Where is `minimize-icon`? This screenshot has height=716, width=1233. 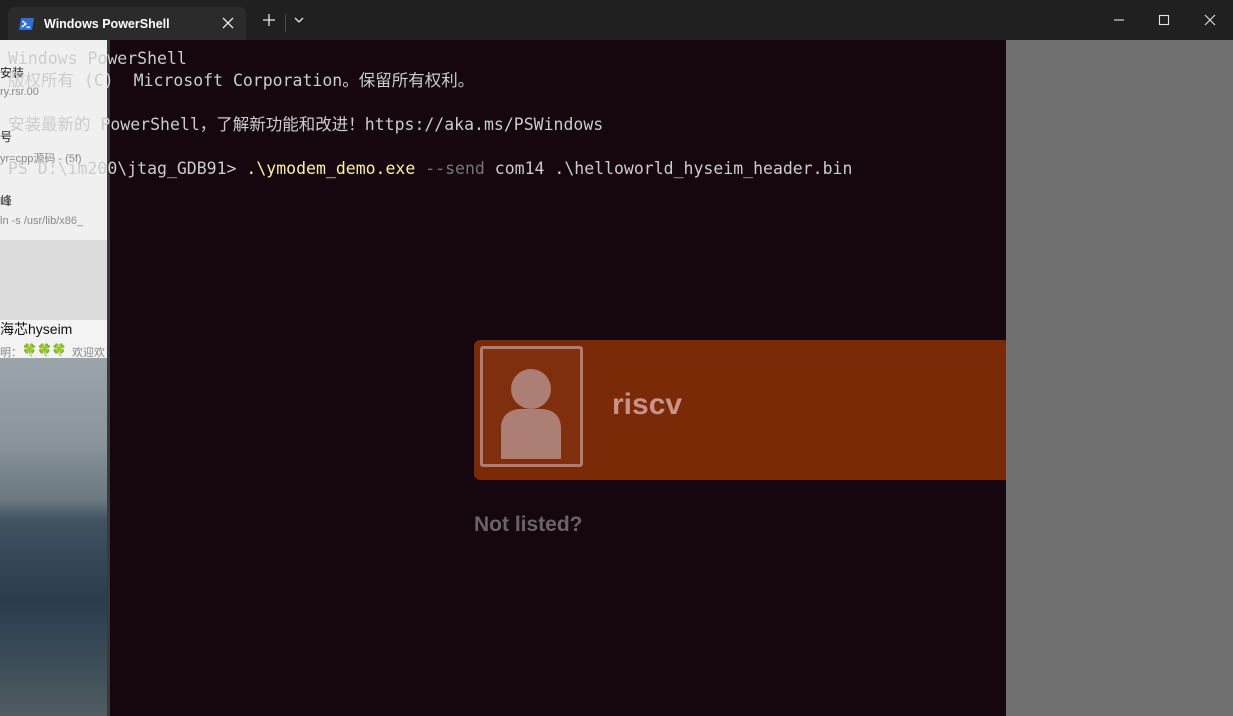 minimize-icon is located at coordinates (1119, 20).